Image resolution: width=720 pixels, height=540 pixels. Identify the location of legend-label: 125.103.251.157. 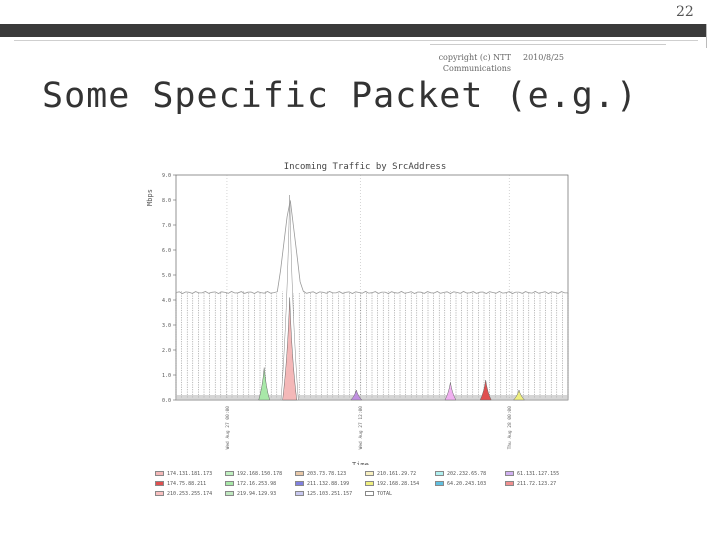
(330, 494).